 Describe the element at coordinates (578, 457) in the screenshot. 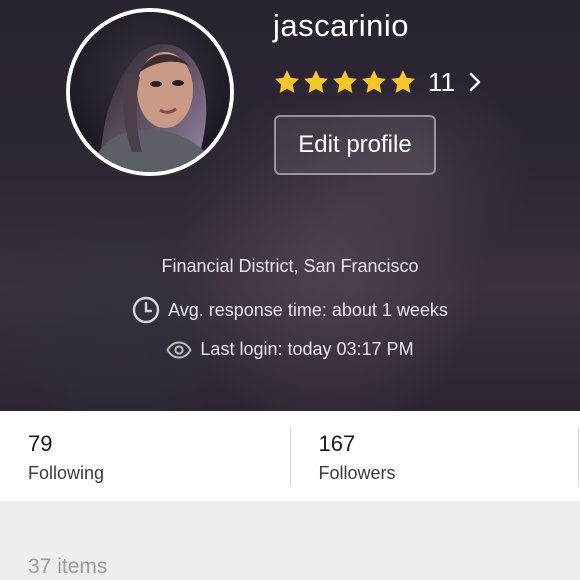

I see `stats-divider` at that location.